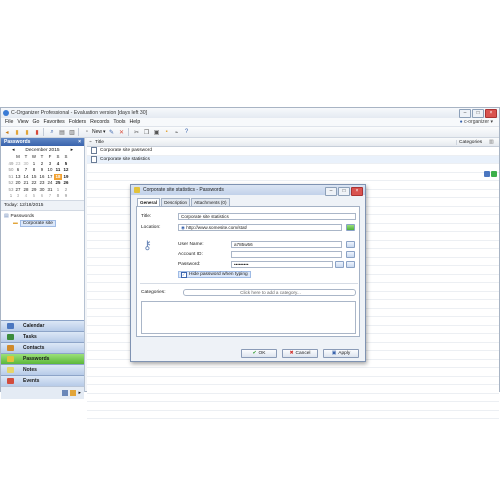 This screenshot has height=500, width=500. I want to click on calendar-day: 28, so click(26, 190).